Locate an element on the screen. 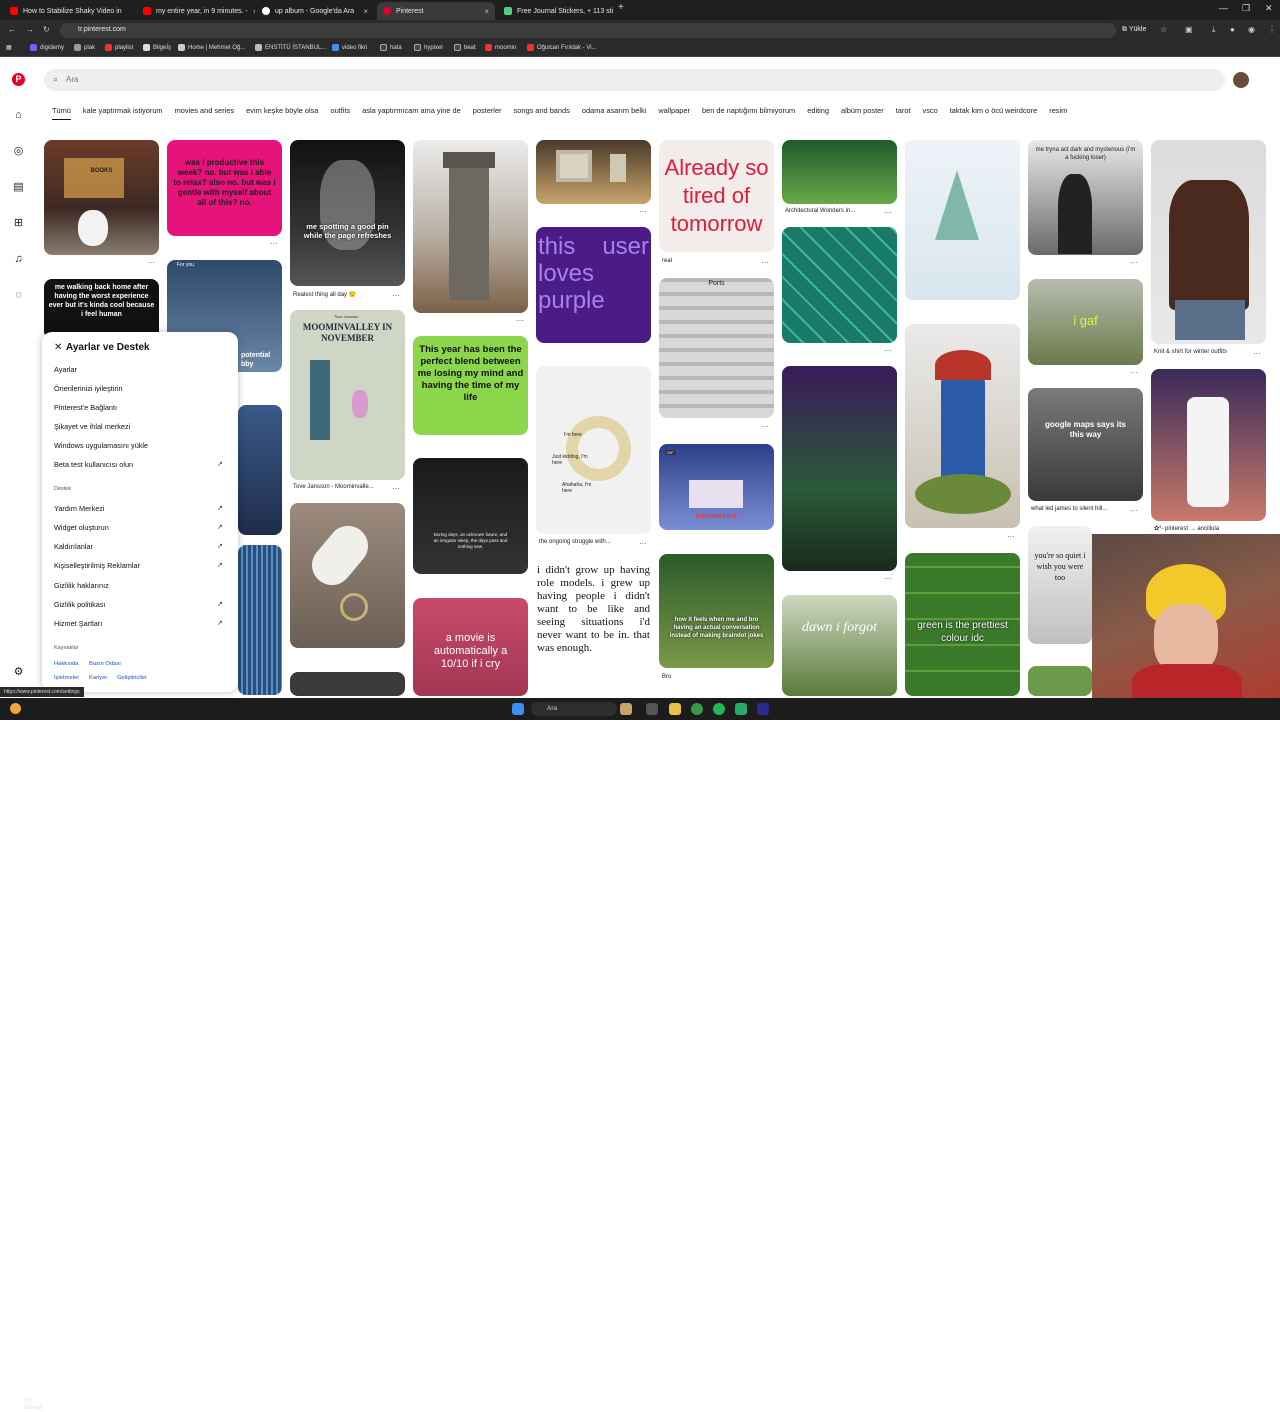 This screenshot has height=1412, width=1280. home-icon: ⌂ is located at coordinates (18, 115).